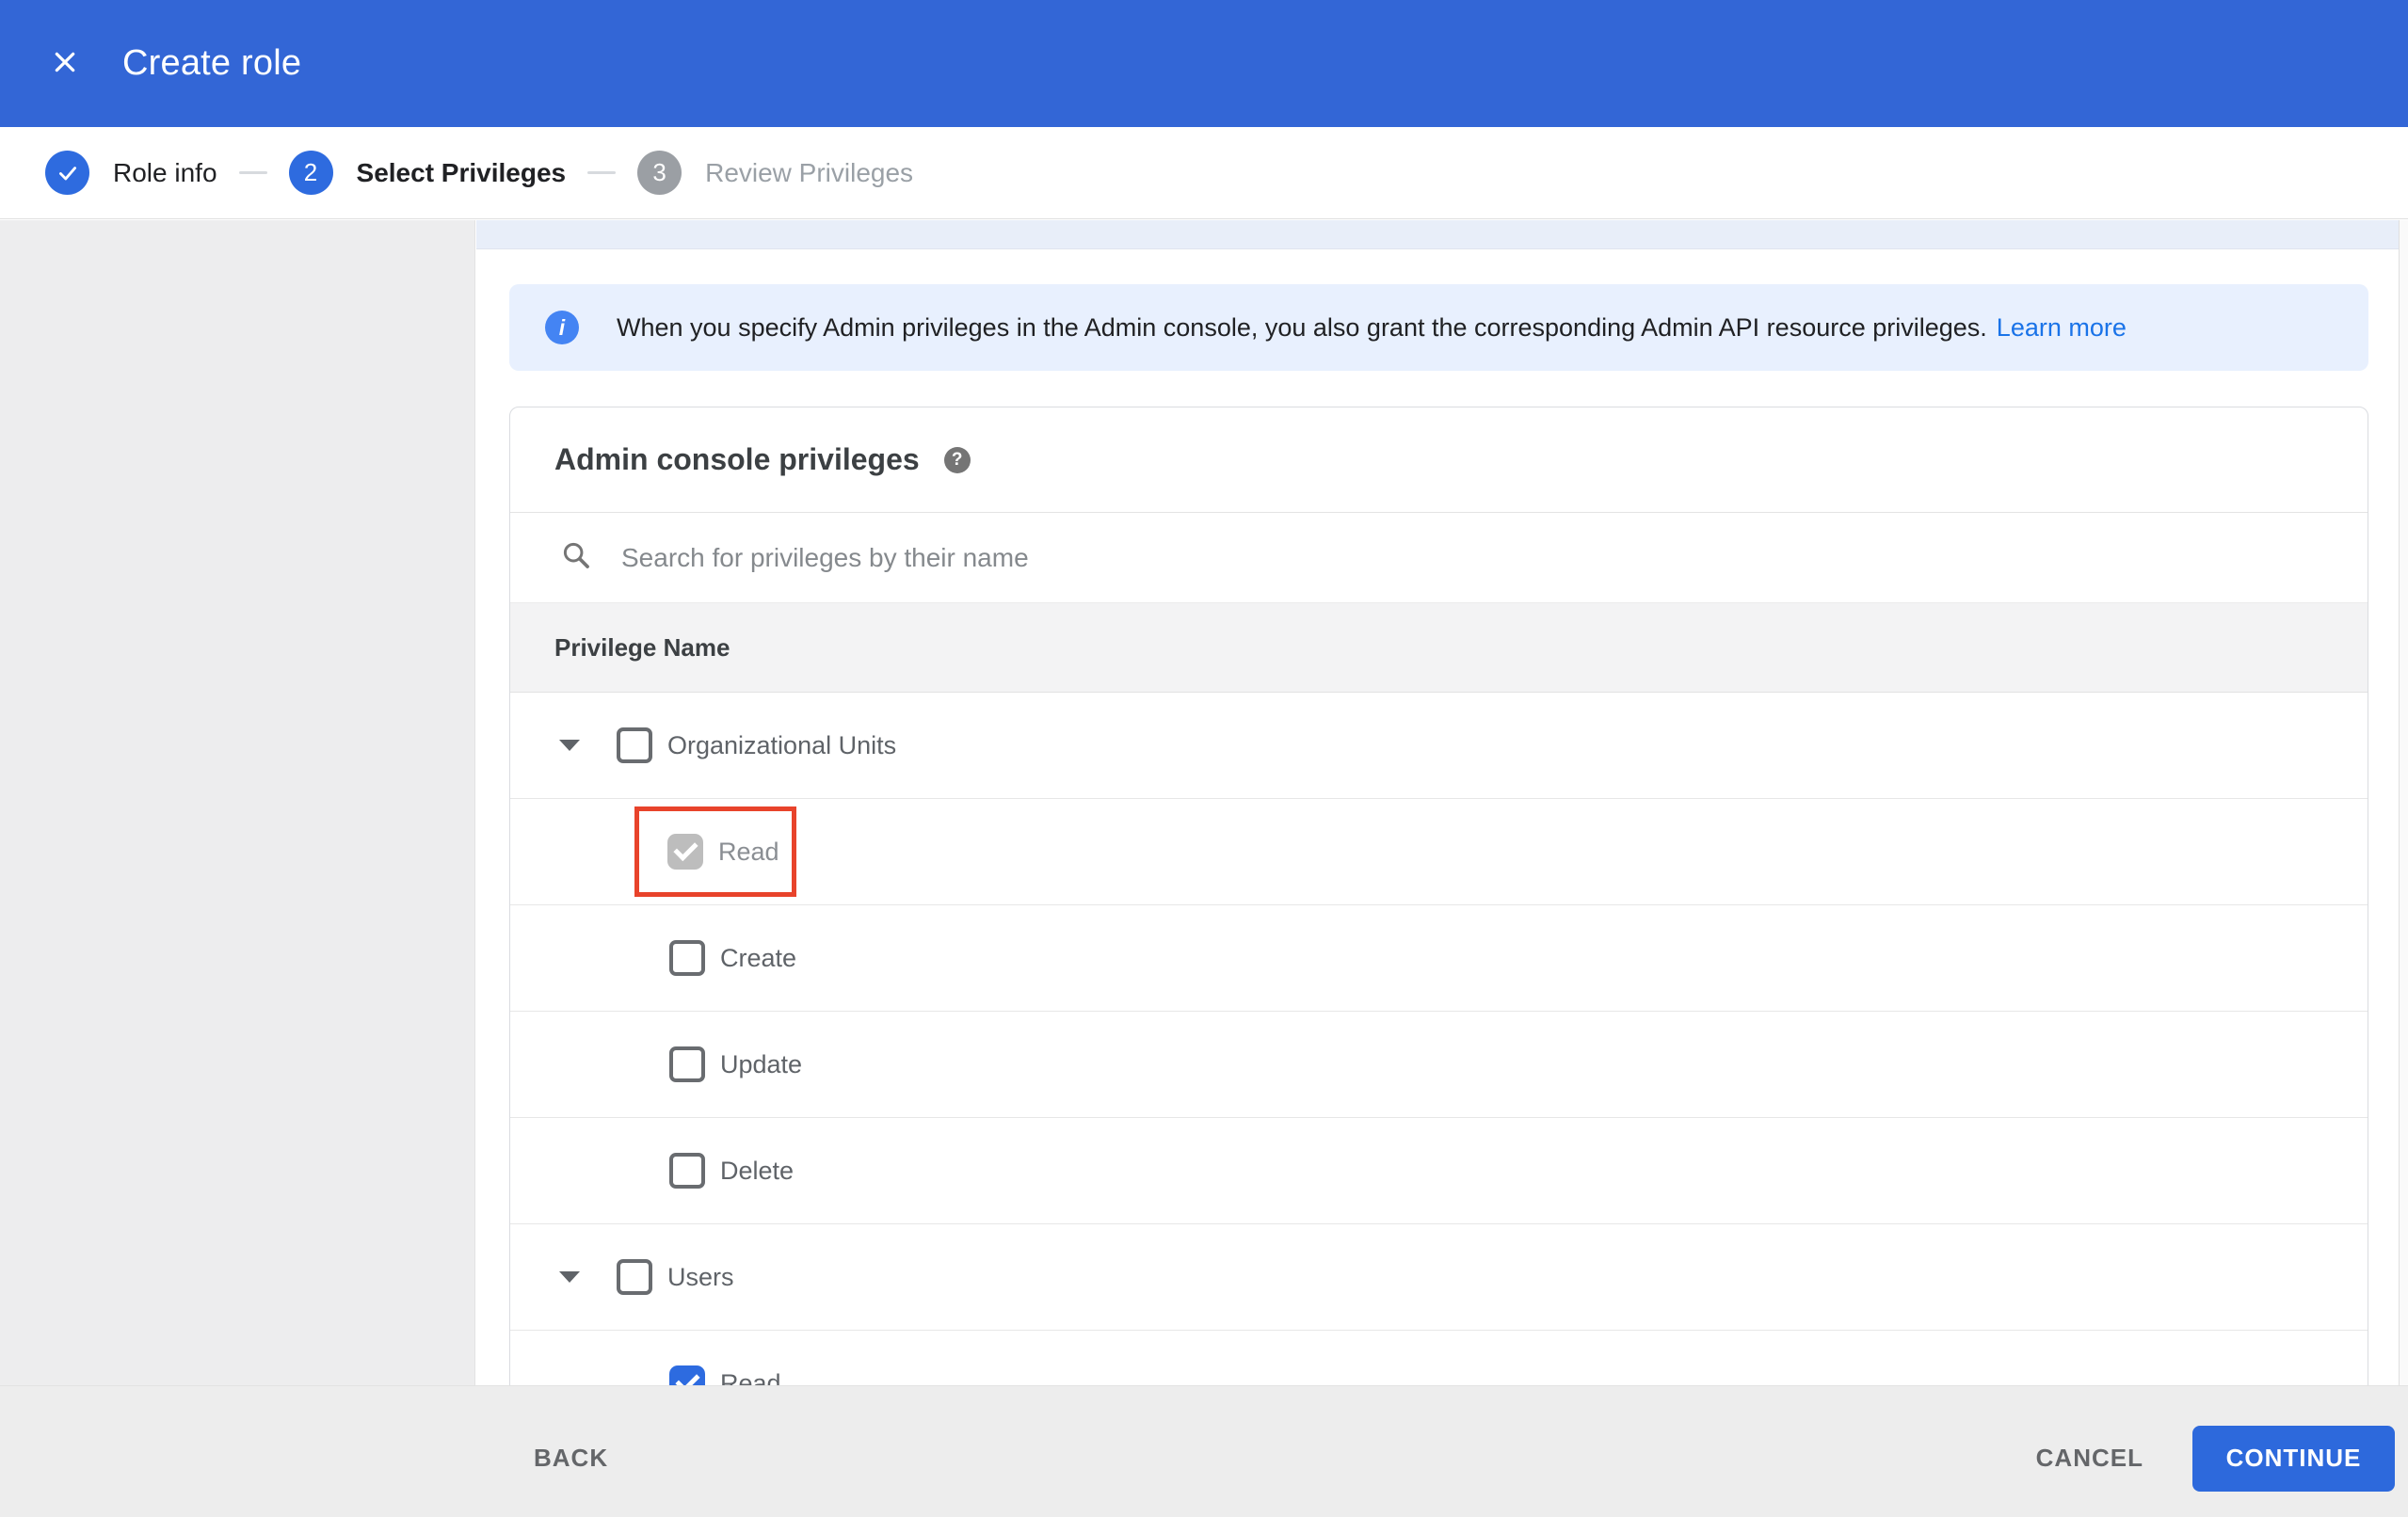 Image resolution: width=2408 pixels, height=1517 pixels. I want to click on step-number: 2, so click(310, 173).